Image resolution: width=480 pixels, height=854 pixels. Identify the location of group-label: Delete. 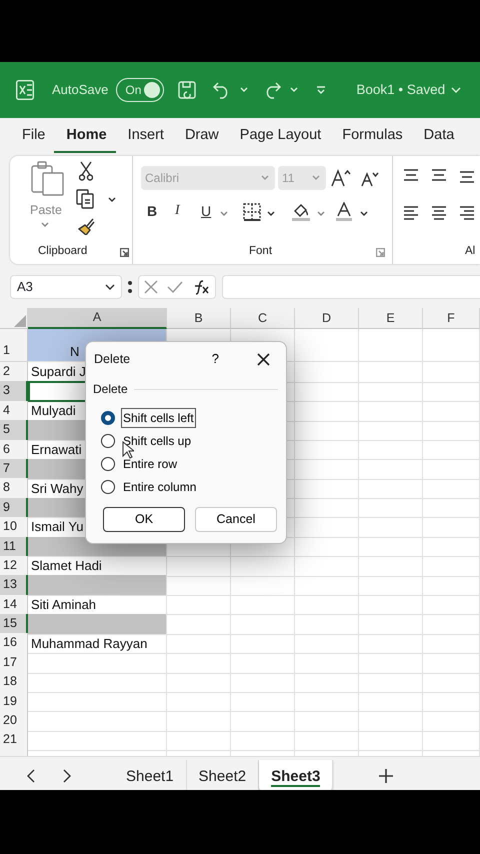
(110, 389).